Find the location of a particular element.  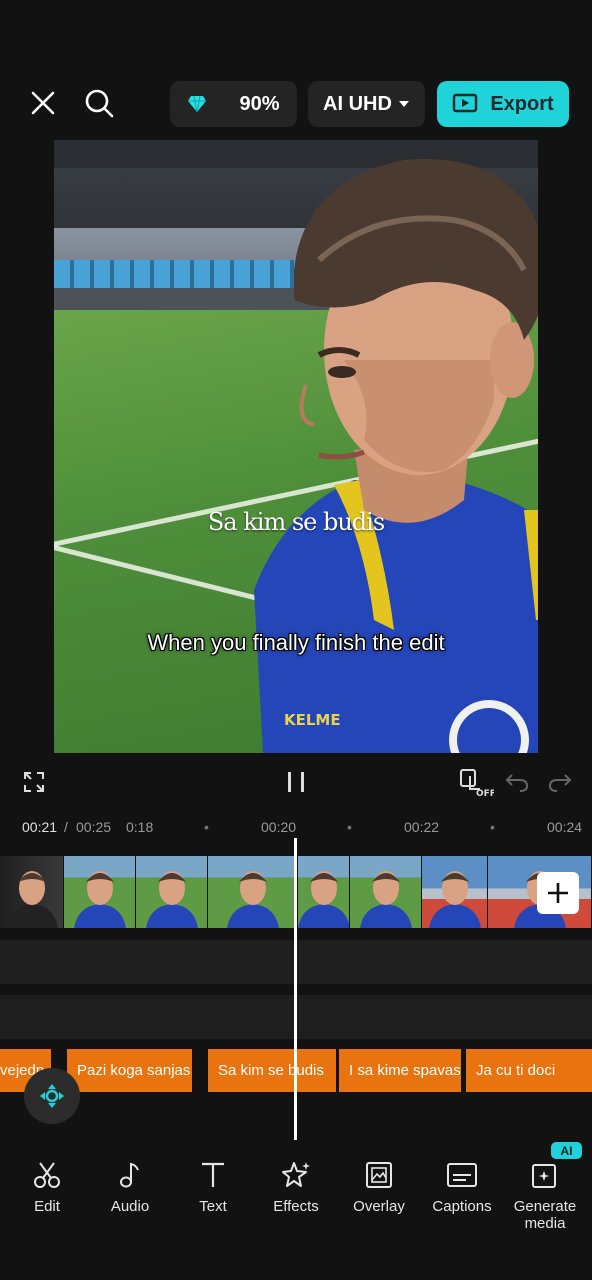

tick-label: 00:20 is located at coordinates (279, 827).